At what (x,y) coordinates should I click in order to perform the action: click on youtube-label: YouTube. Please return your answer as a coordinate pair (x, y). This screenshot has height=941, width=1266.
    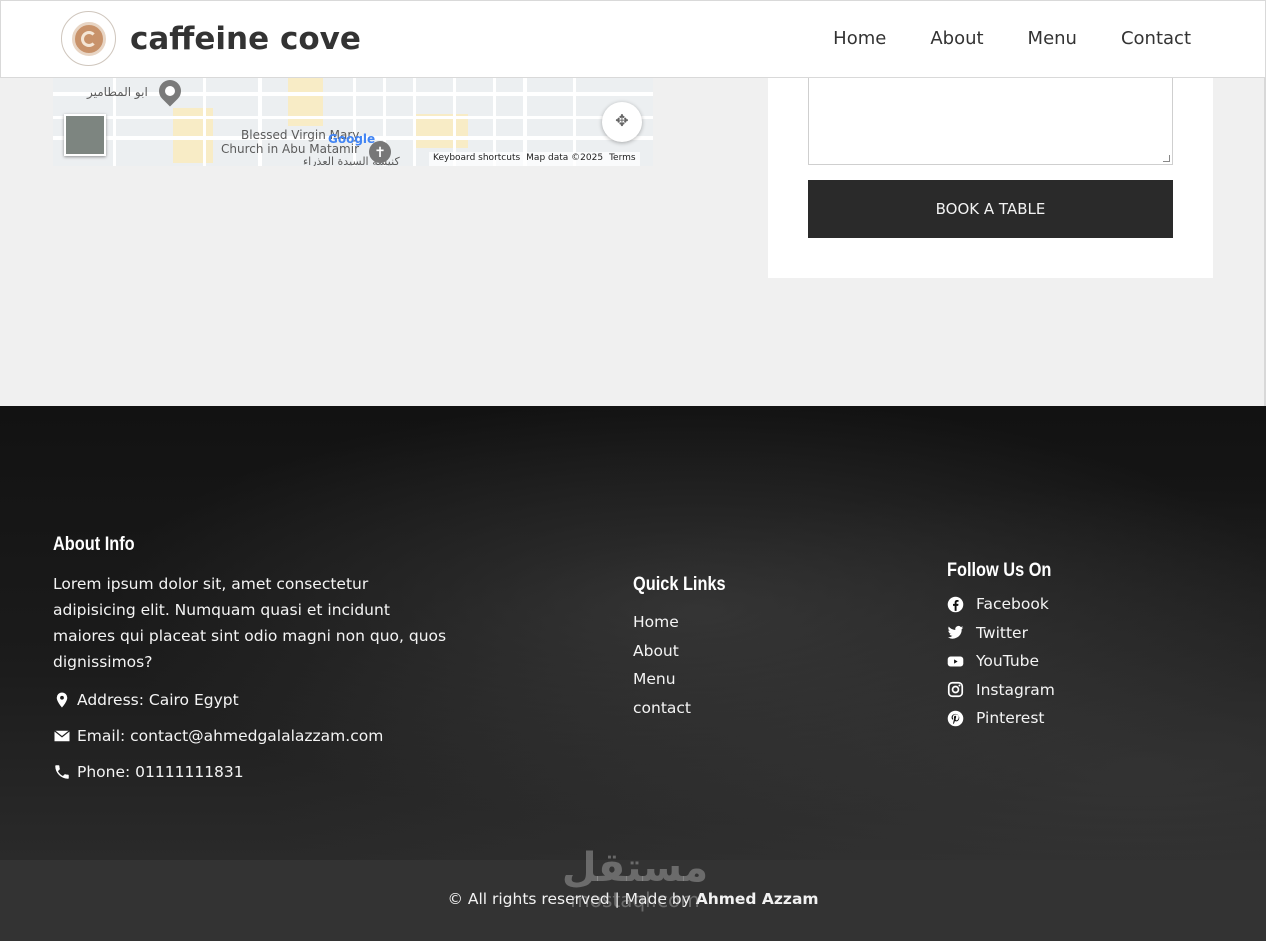
    Looking at the image, I should click on (1008, 661).